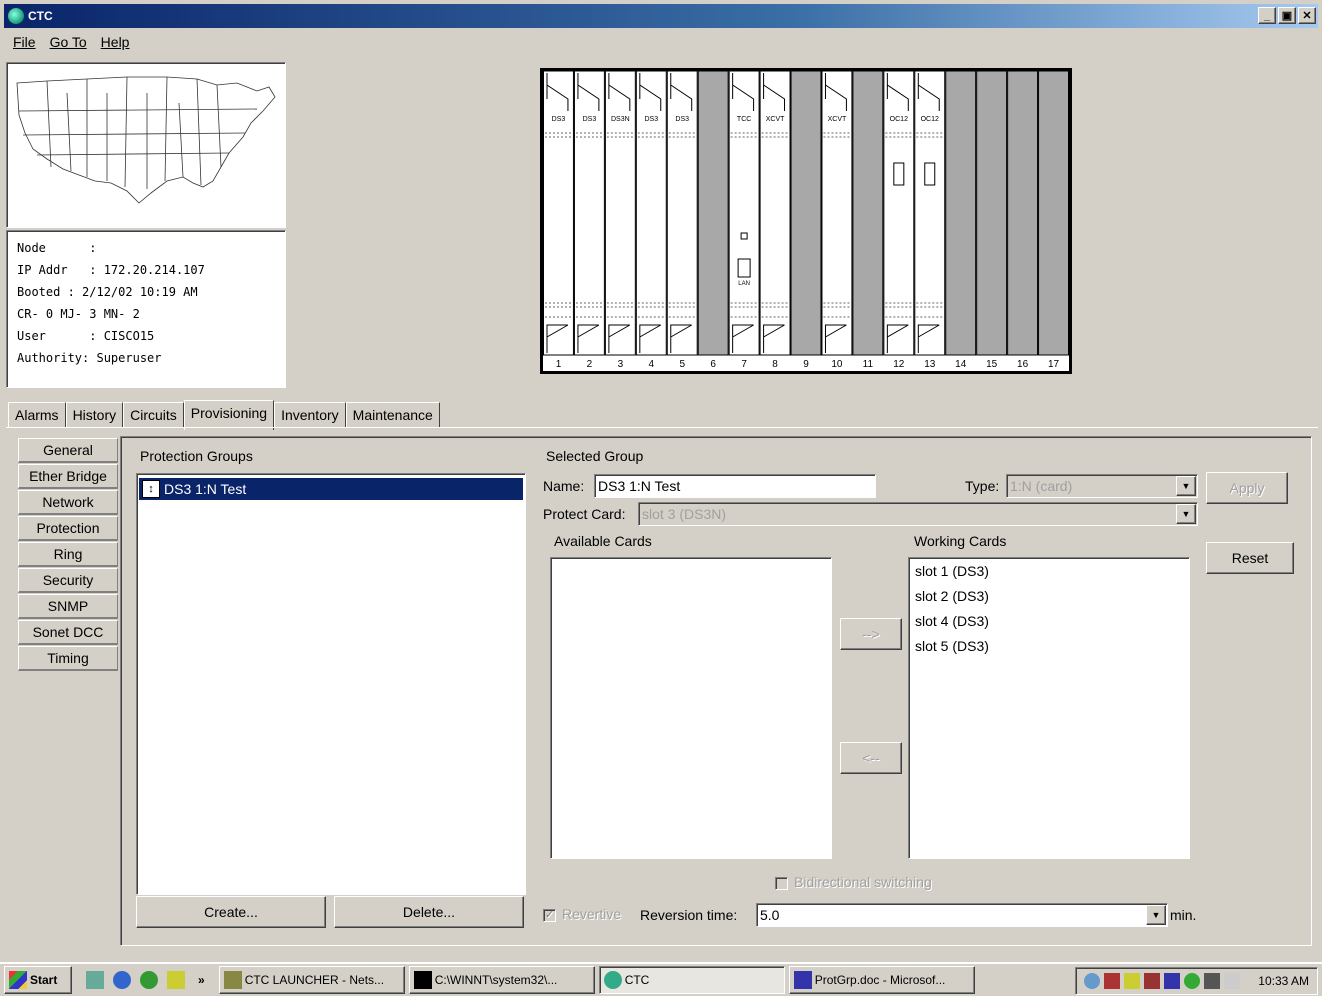  Describe the element at coordinates (107, 292) in the screenshot. I see `booted-line: Booted : 2/12/02 10:19 AM` at that location.